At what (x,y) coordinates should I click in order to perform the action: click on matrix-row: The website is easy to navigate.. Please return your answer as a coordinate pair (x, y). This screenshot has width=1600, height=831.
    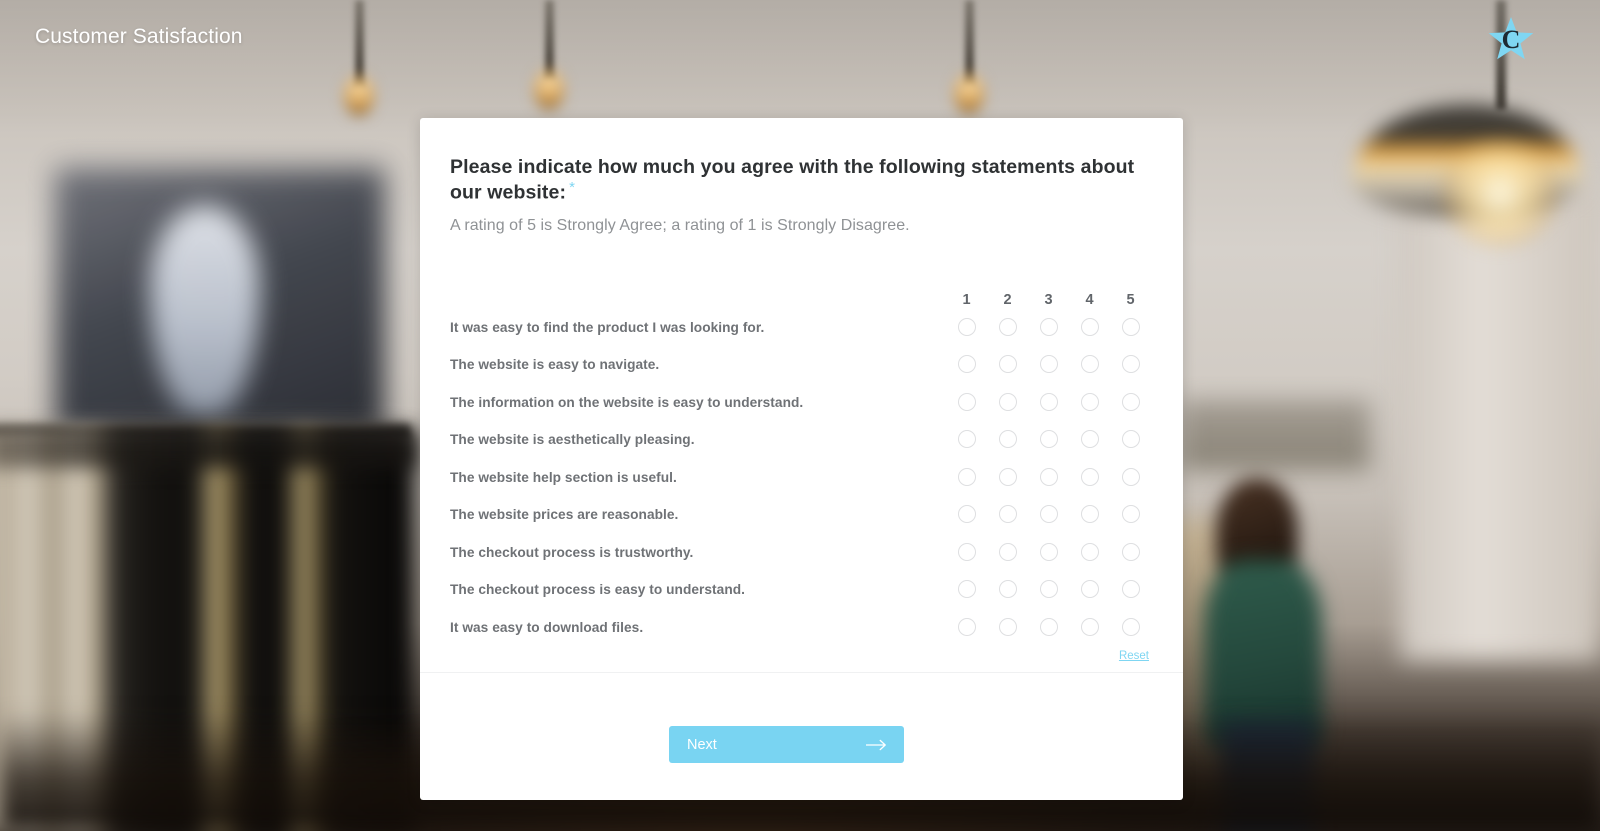
    Looking at the image, I should click on (800, 365).